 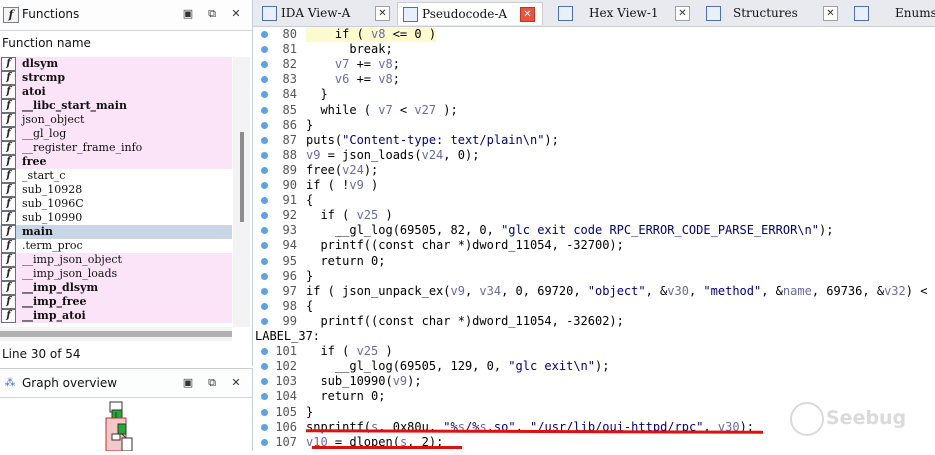 I want to click on function-icon: f, so click(x=8, y=204).